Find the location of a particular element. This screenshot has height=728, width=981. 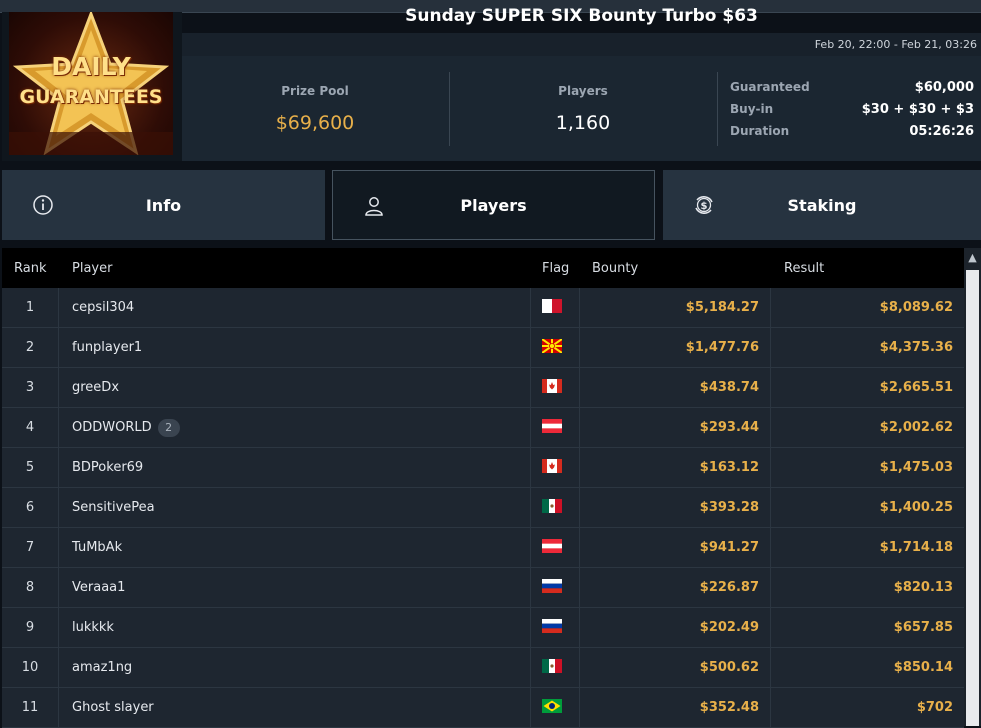

player-cell: BDPoker69 is located at coordinates (107, 467).